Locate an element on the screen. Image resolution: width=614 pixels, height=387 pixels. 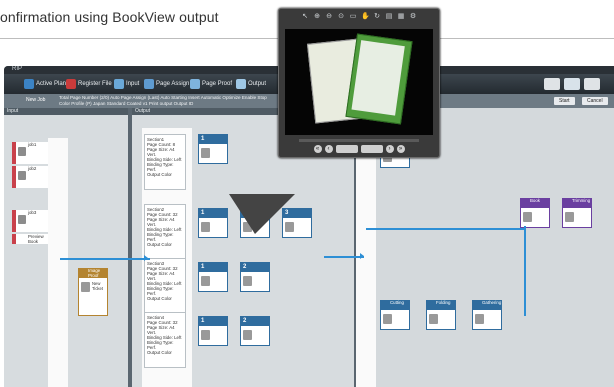
menu-input: Input is located at coordinates (126, 84).